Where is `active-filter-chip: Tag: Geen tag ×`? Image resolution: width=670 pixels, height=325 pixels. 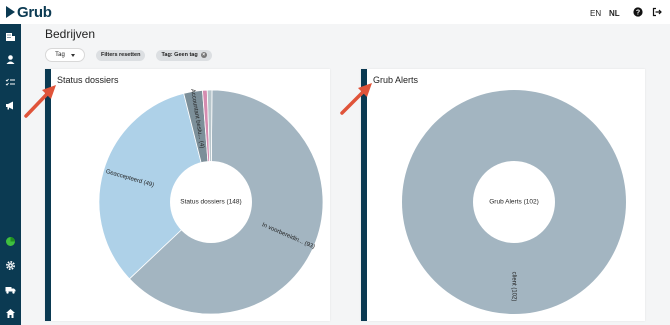
active-filter-chip: Tag: Geen tag × is located at coordinates (184, 55).